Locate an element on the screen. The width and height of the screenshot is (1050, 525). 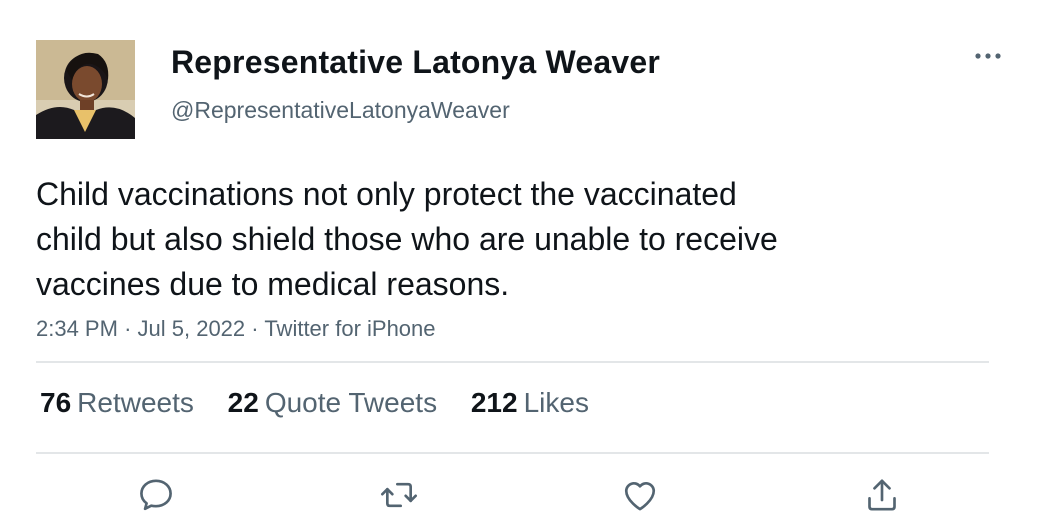
share-button is located at coordinates (882, 495).